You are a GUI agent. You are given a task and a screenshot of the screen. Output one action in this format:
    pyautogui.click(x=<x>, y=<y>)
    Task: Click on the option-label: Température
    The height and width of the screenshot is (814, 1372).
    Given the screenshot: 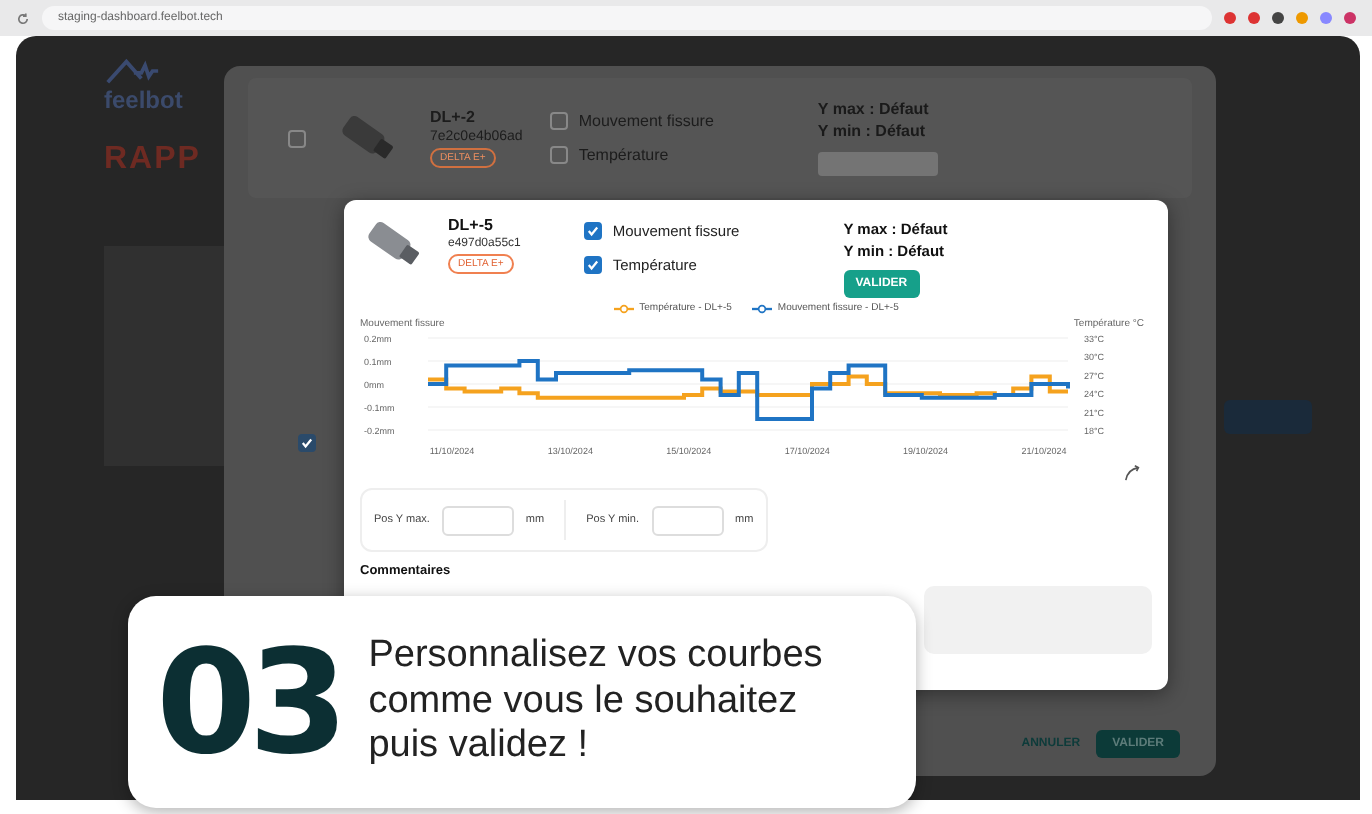 What is the action you would take?
    pyautogui.click(x=623, y=155)
    